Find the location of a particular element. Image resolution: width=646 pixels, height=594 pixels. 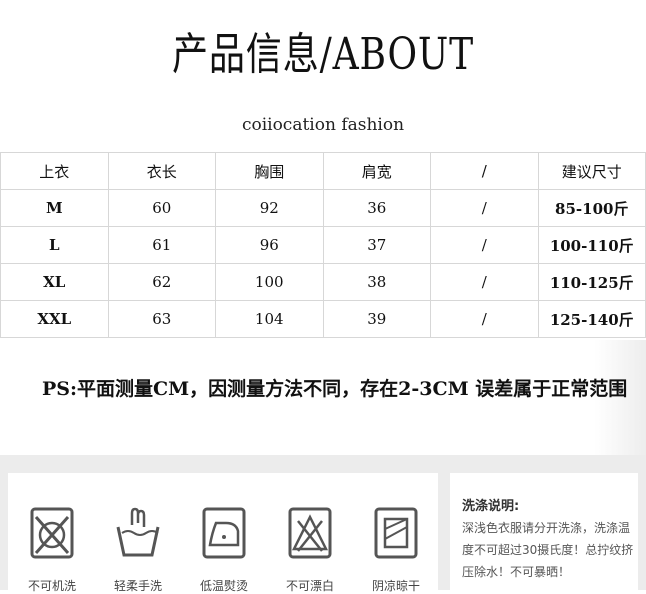

table-row: XL 62 100 38 / 110-125斤 is located at coordinates (323, 282).